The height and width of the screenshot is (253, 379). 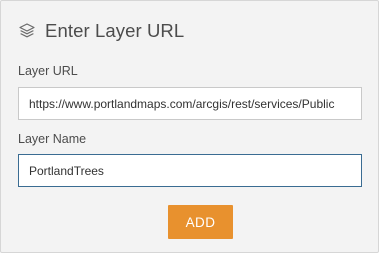 I want to click on layer-url-input, so click(x=190, y=103).